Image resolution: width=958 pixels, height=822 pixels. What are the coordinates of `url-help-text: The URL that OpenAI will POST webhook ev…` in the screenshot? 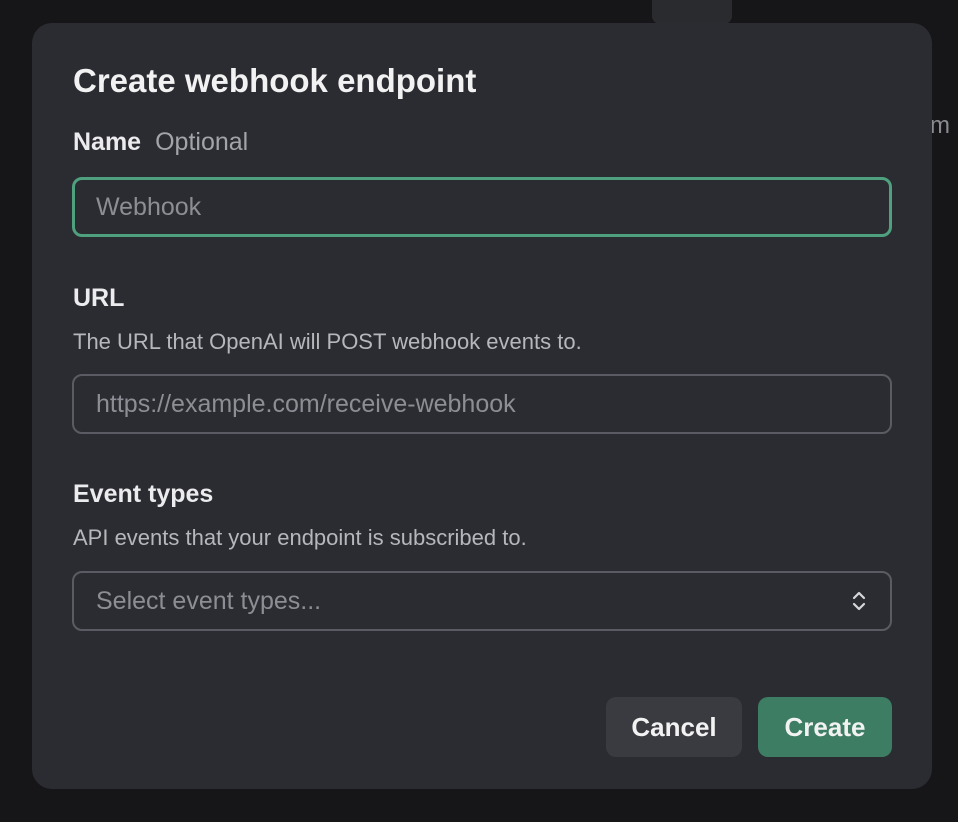 It's located at (327, 341).